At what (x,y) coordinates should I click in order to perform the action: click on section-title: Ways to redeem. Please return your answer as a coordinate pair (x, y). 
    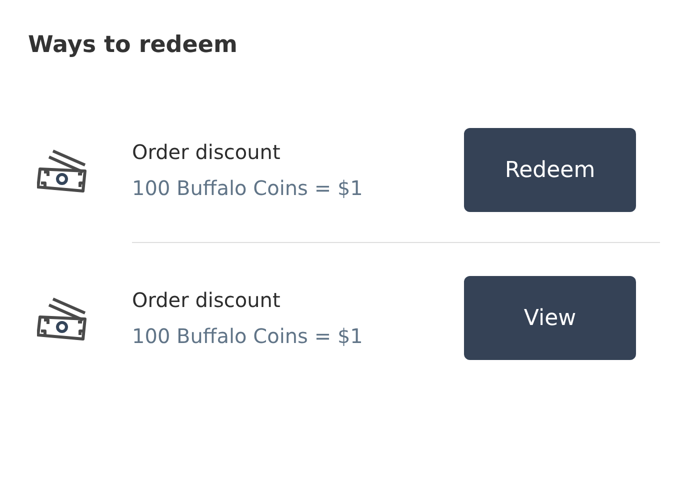
    Looking at the image, I should click on (132, 45).